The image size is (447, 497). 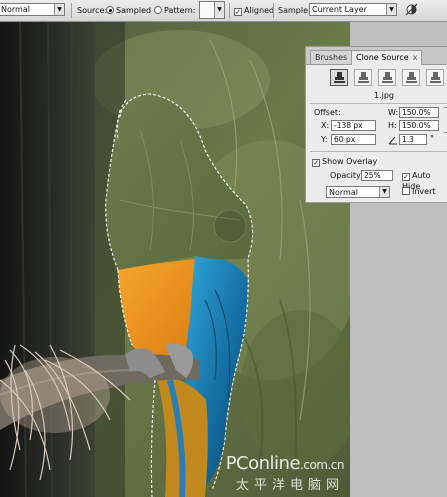 I want to click on offset-x-field: -138 px, so click(x=353, y=125).